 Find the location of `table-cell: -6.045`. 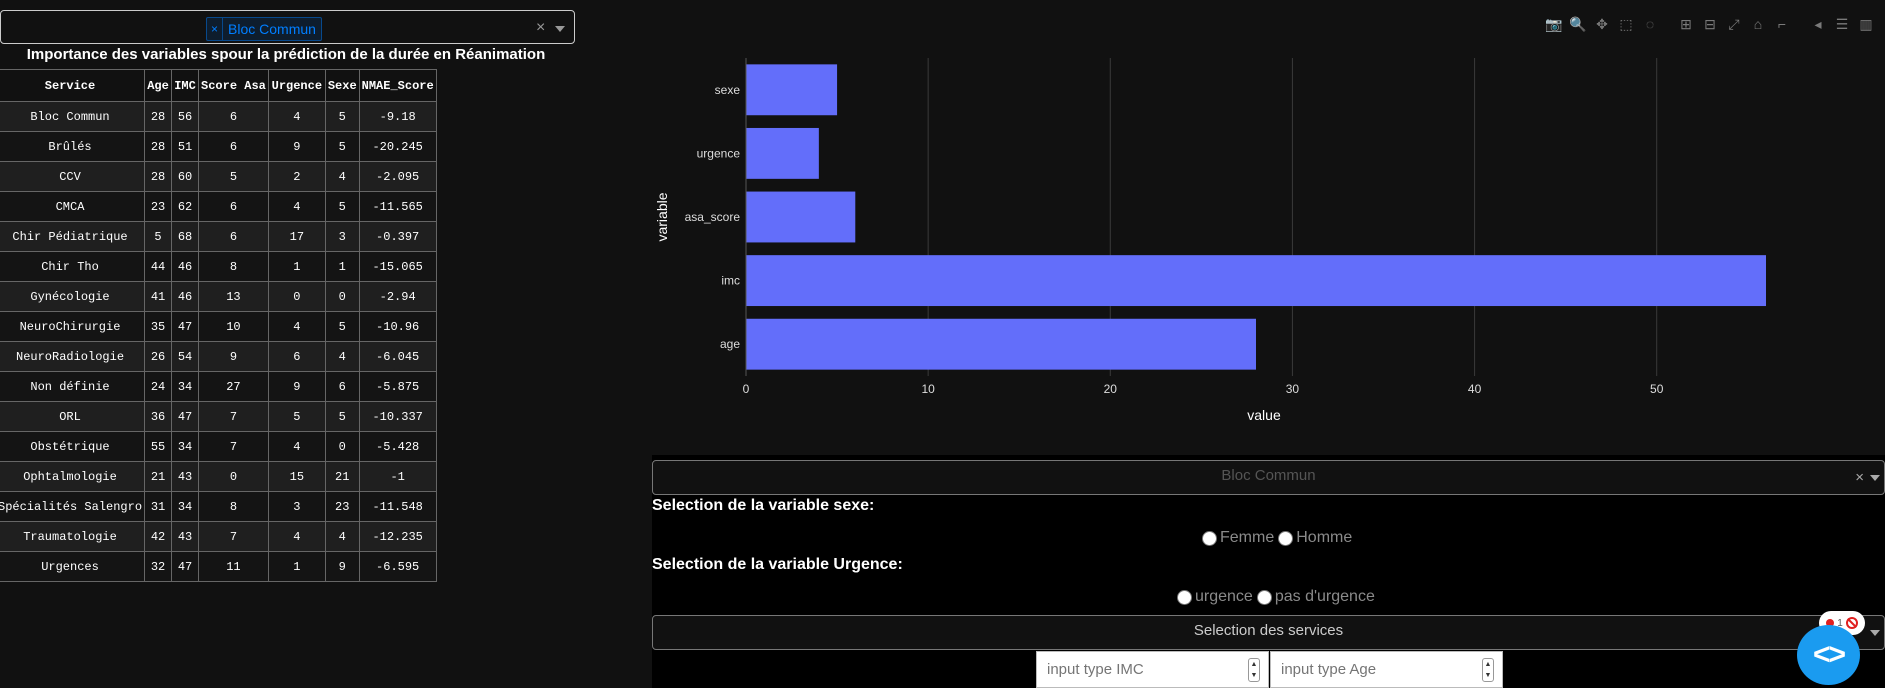

table-cell: -6.045 is located at coordinates (397, 356).